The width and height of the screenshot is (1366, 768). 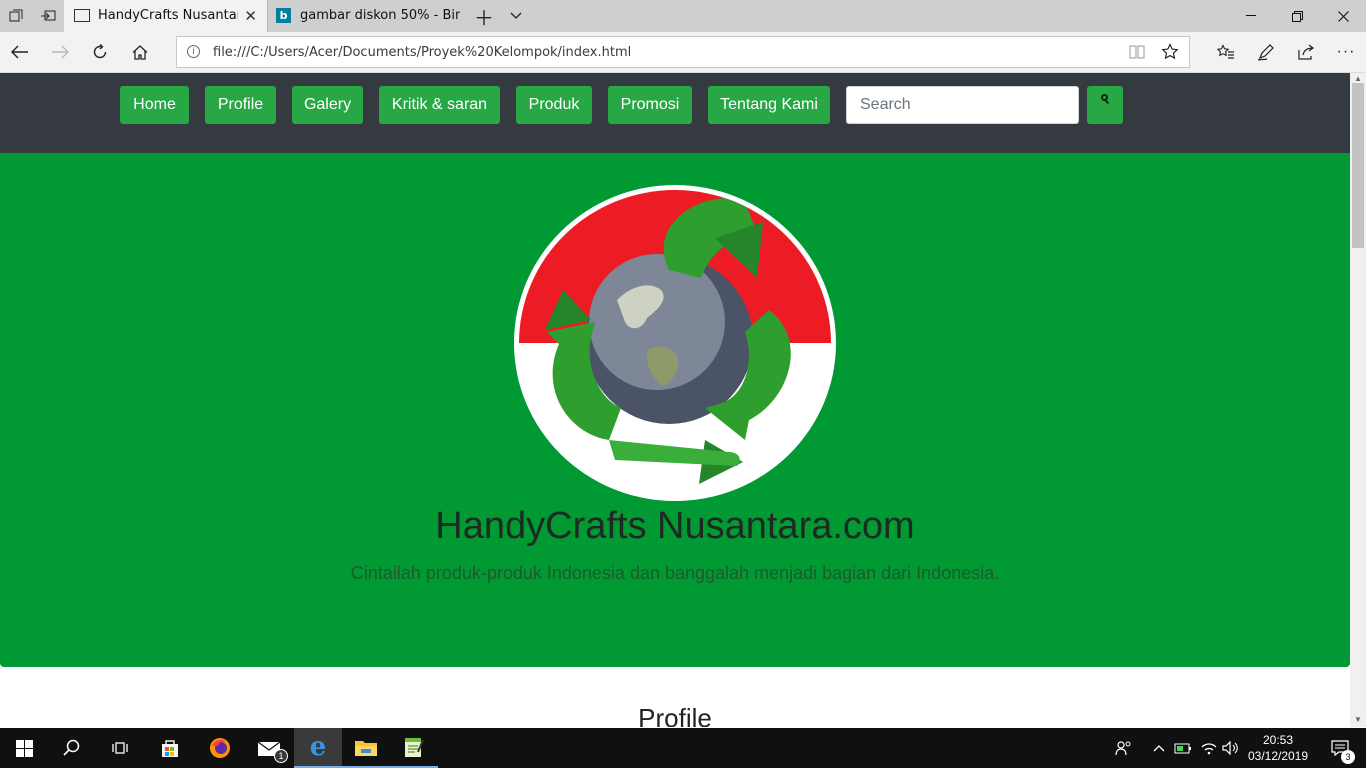 I want to click on mail-badge: 1, so click(x=281, y=756).